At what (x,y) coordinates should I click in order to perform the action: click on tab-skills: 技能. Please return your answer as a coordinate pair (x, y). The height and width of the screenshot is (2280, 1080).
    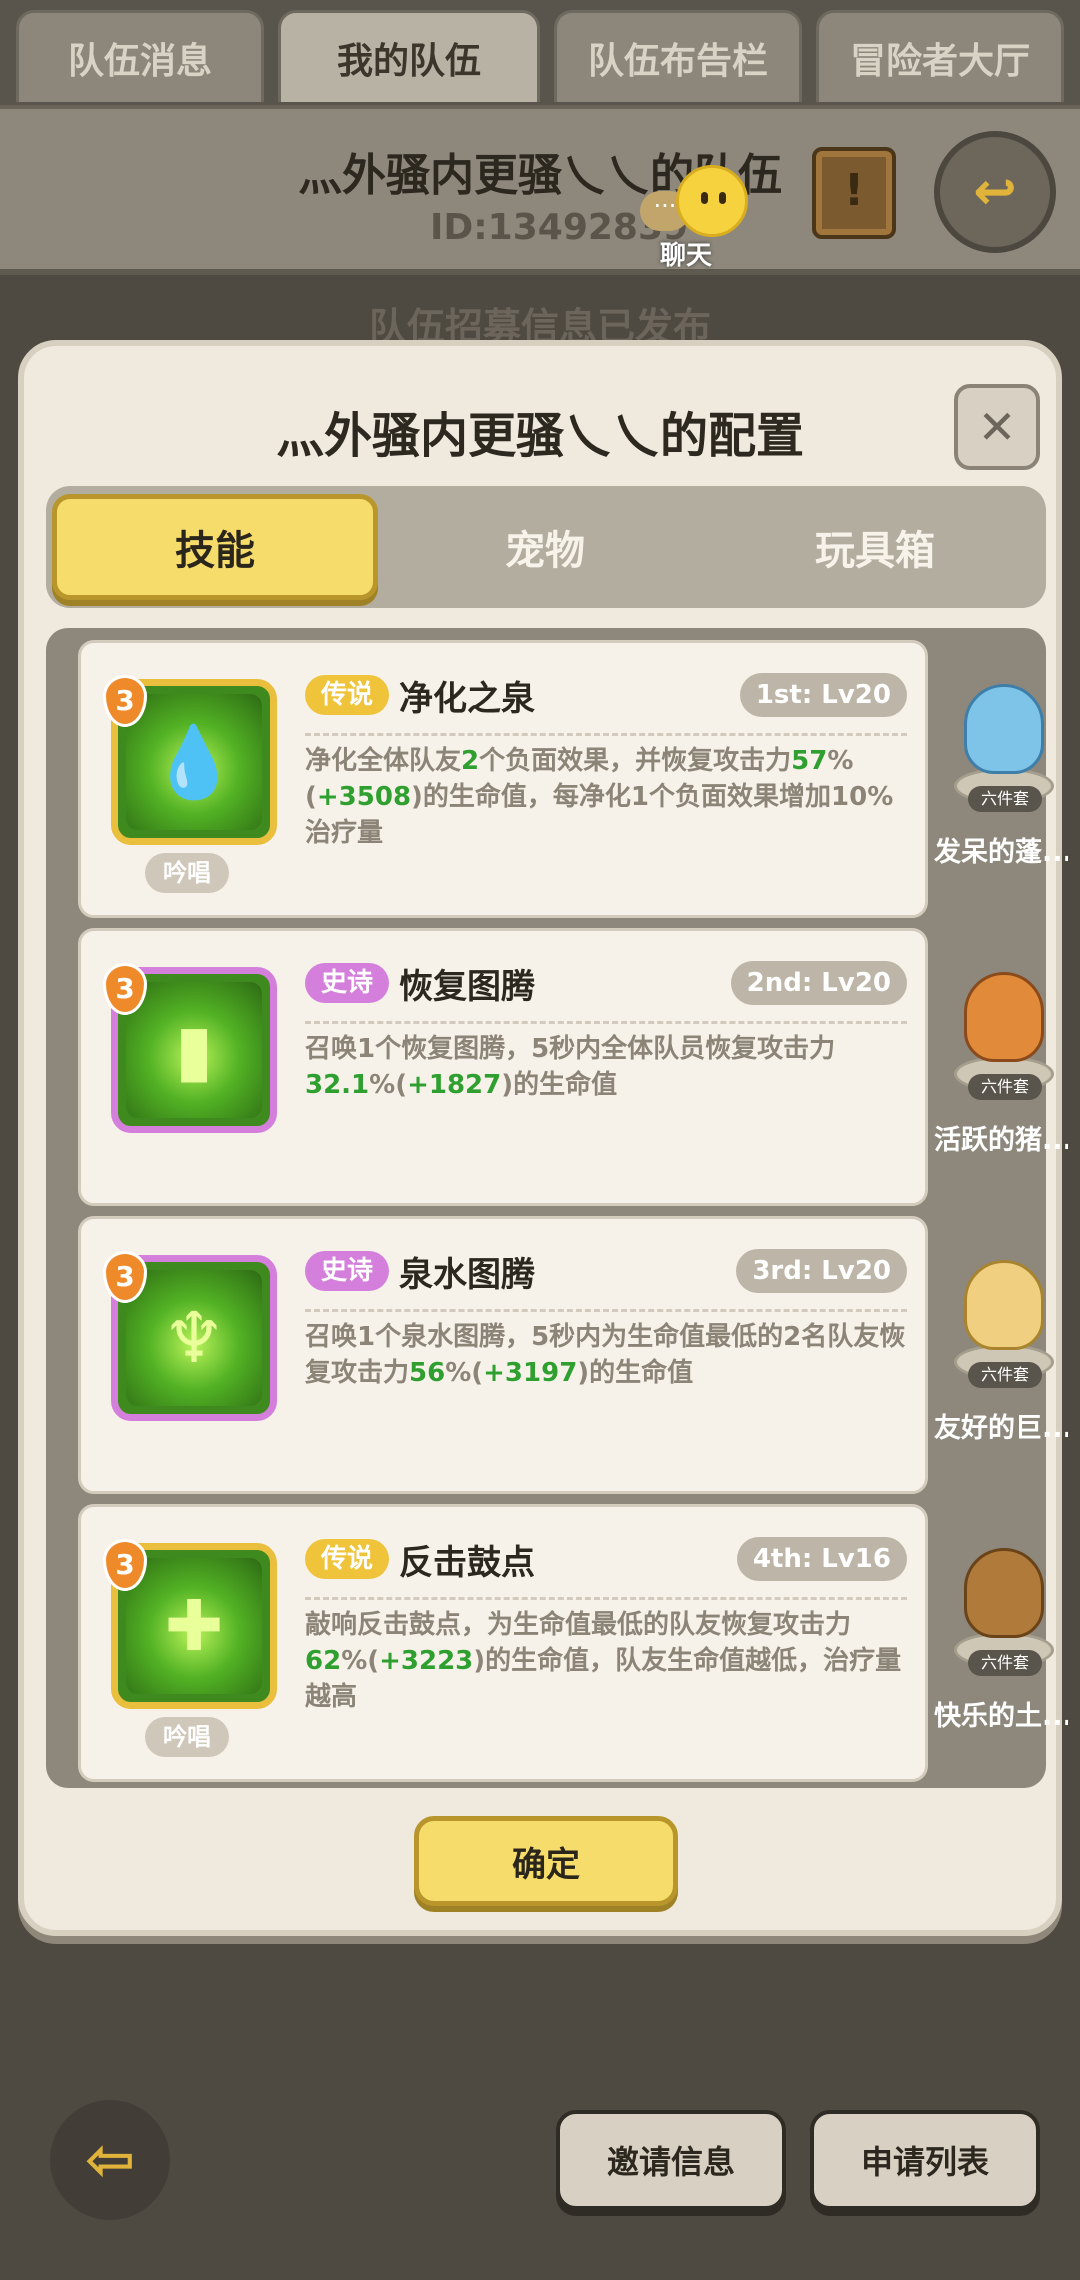
    Looking at the image, I should click on (215, 547).